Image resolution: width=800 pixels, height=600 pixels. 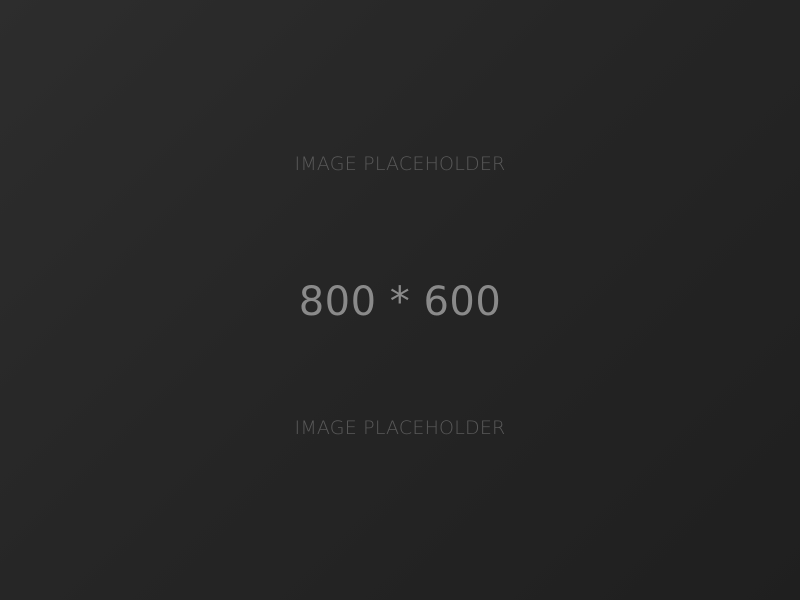 What do you see at coordinates (400, 164) in the screenshot?
I see `placeholder-caption-top: IMAGE PLACEHOLDER` at bounding box center [400, 164].